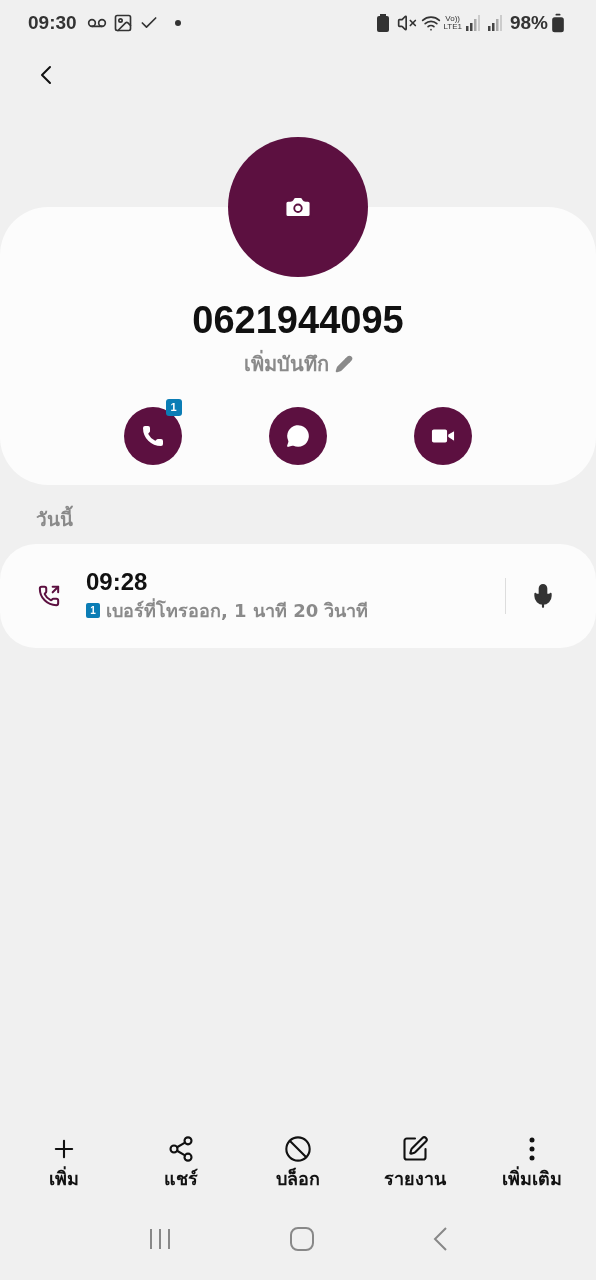 This screenshot has height=1280, width=596. Describe the element at coordinates (528, 22) in the screenshot. I see `battery-percent: 98%` at that location.